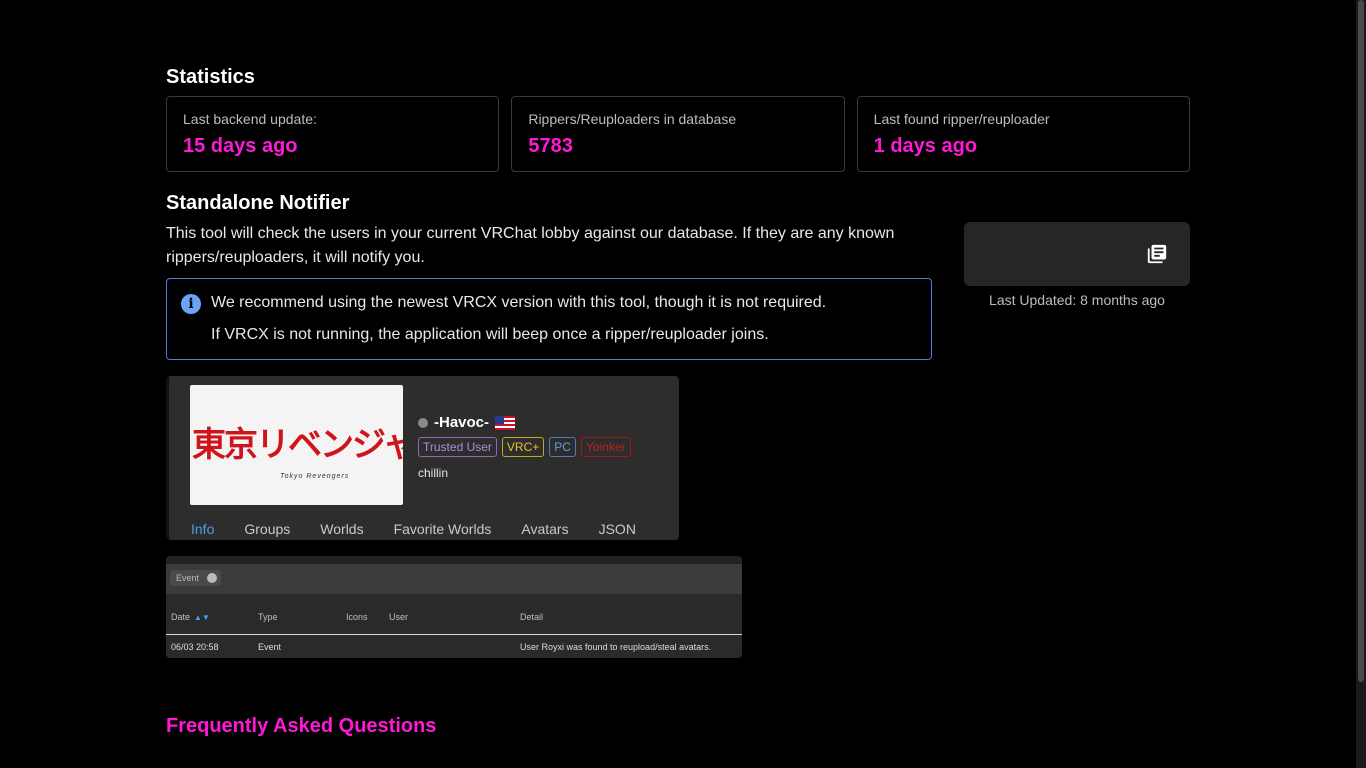 This screenshot has width=1366, height=768. I want to click on tab-worlds: Worlds, so click(342, 529).